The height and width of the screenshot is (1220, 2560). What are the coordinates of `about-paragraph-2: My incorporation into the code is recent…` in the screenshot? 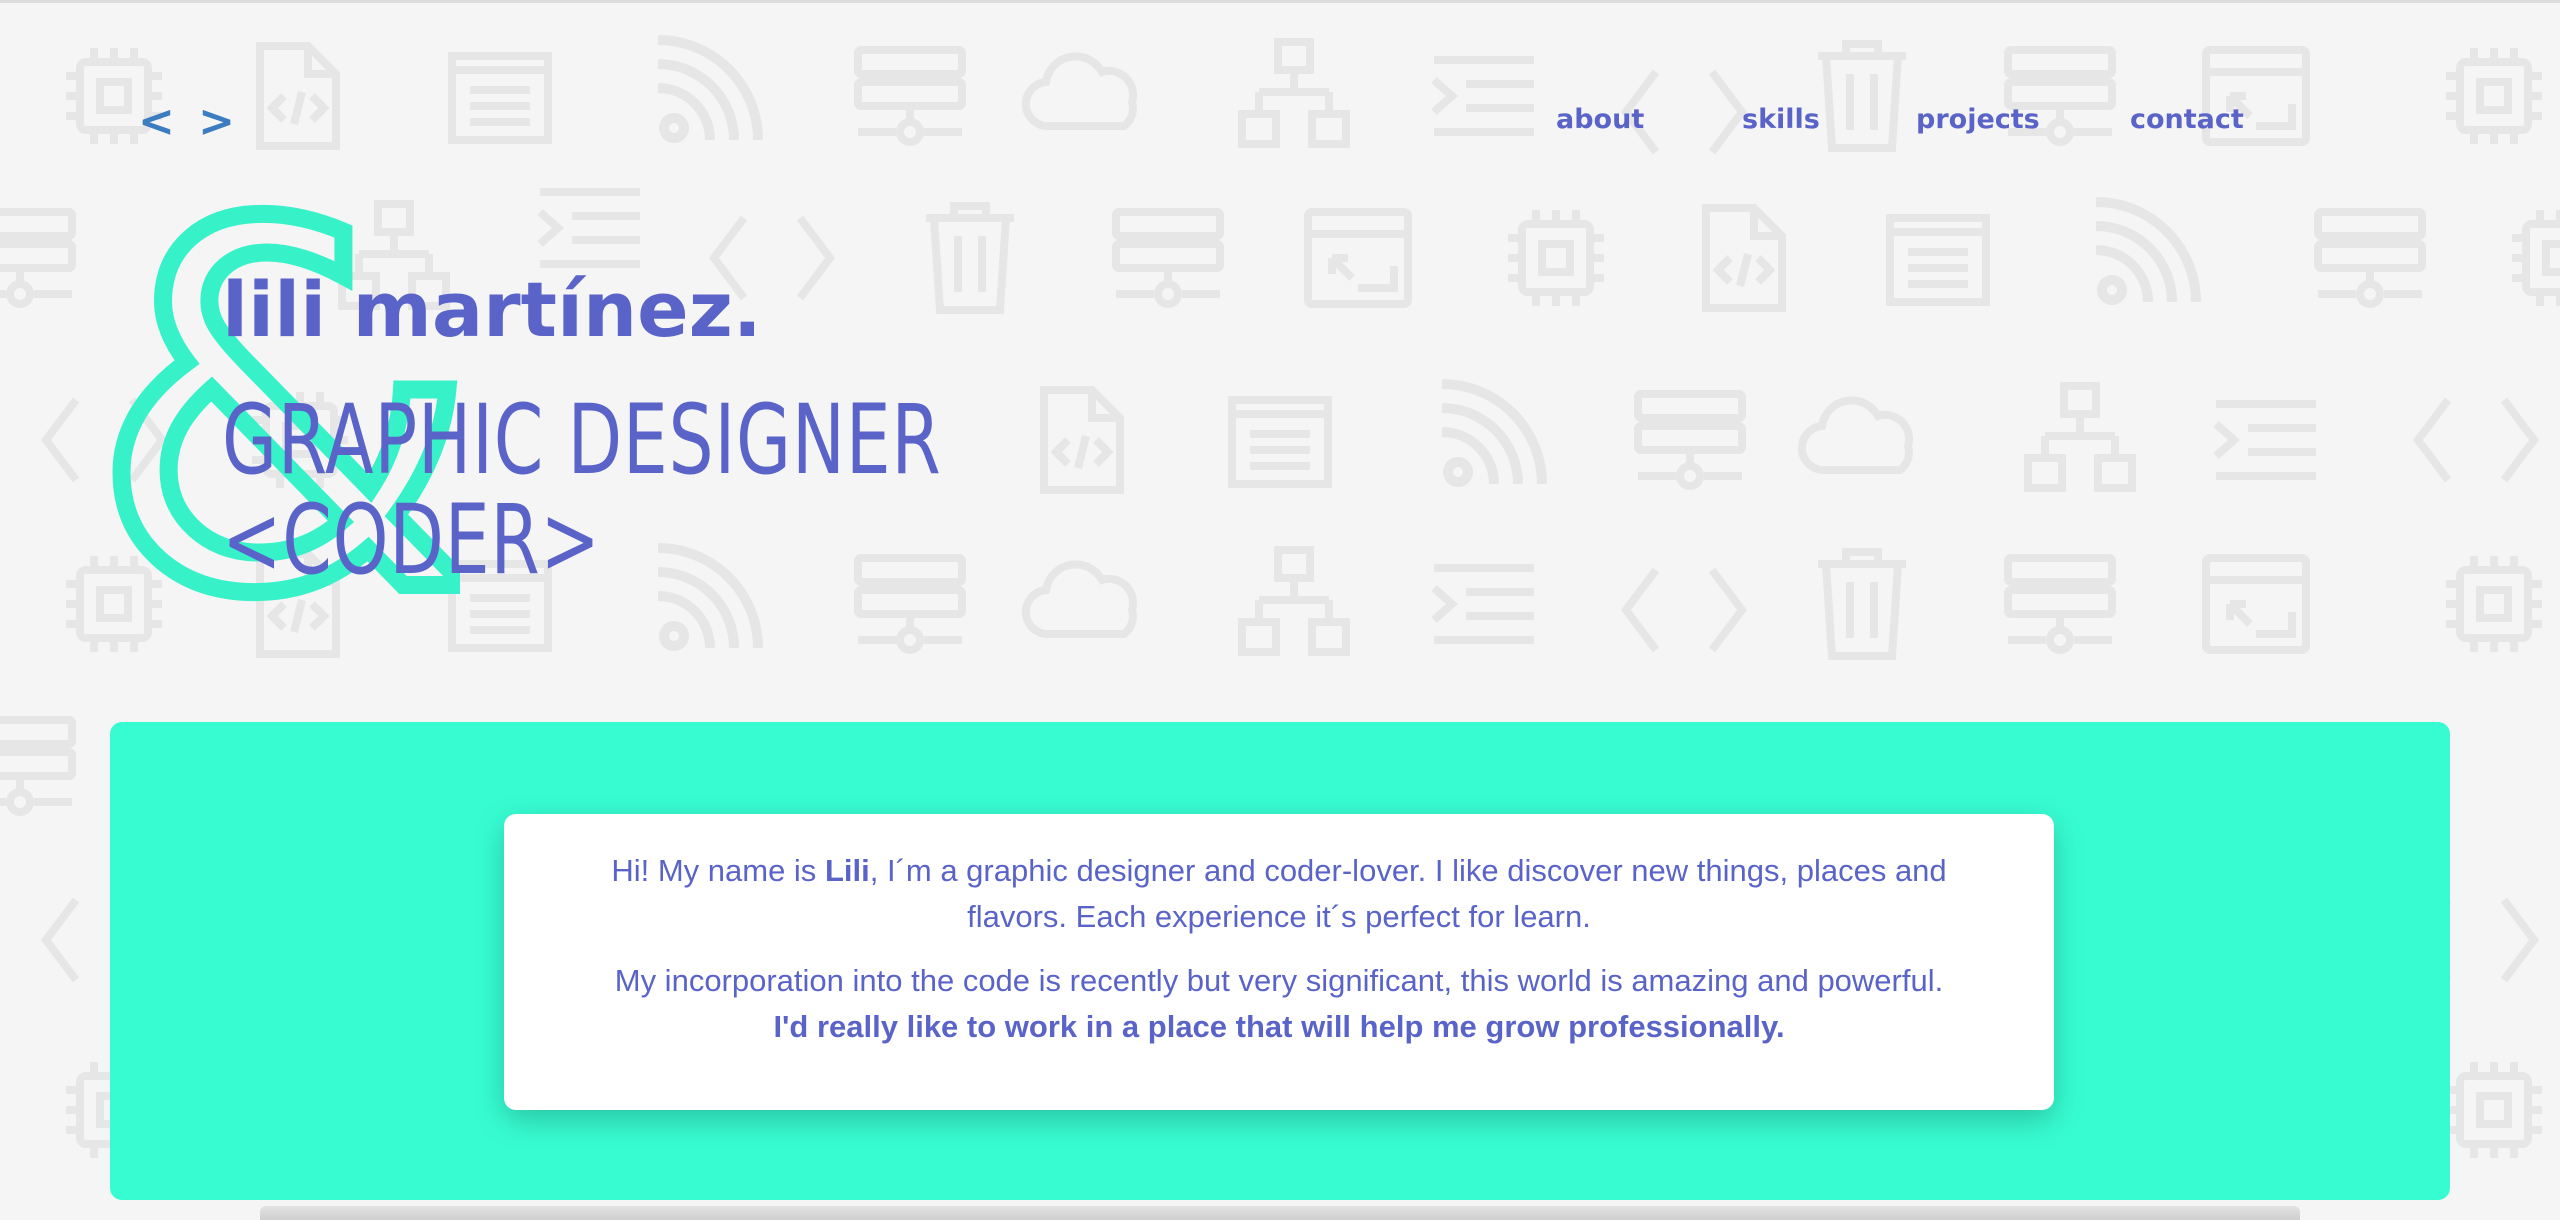 It's located at (1279, 1004).